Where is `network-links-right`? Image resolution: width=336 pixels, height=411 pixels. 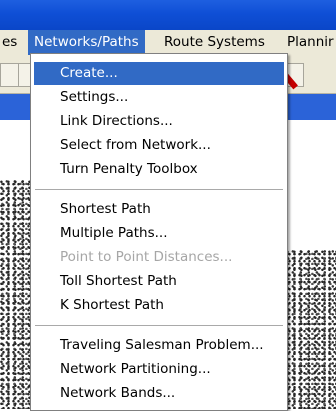 network-links-right is located at coordinates (311, 329).